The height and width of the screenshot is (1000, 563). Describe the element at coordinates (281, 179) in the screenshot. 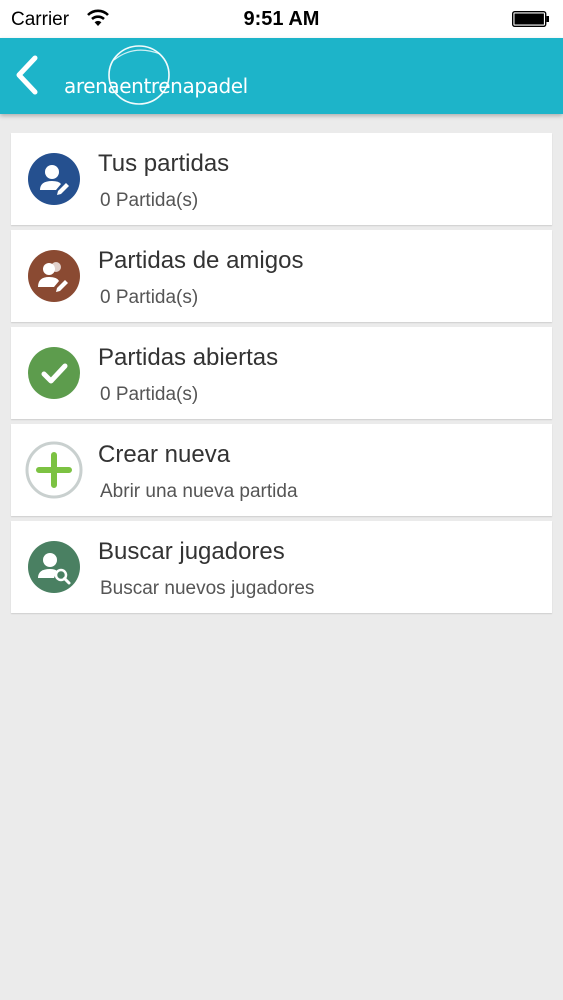

I see `list-item-tus-partidas: Tus partidas 0 Partida(s)` at that location.